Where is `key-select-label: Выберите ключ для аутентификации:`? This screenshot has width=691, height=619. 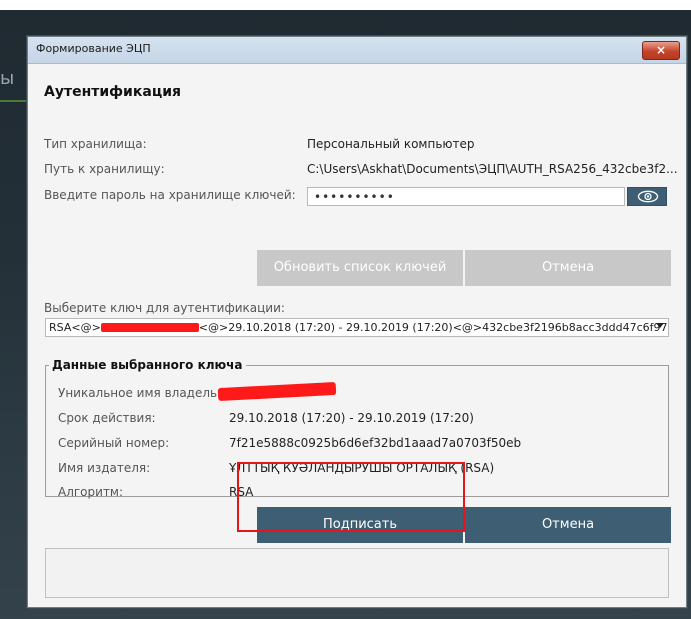 key-select-label: Выберите ключ для аутентификации: is located at coordinates (164, 308).